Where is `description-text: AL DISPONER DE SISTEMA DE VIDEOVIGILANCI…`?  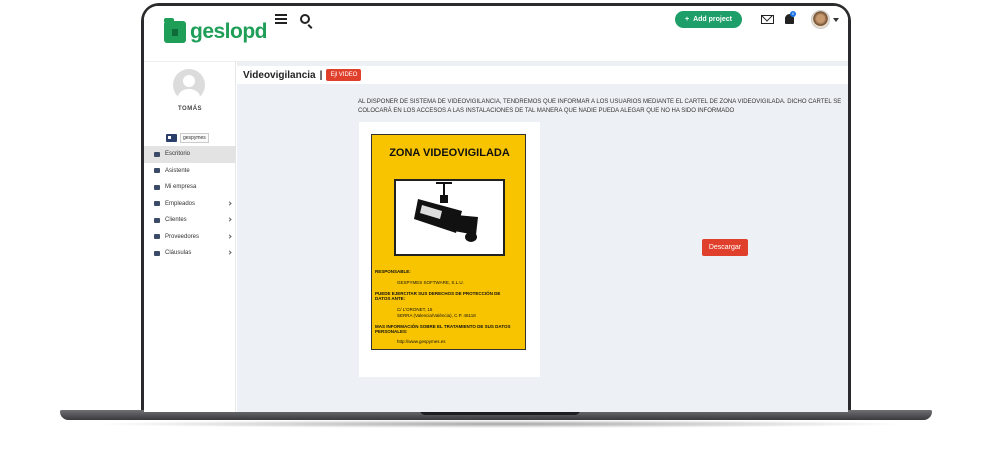 description-text: AL DISPONER DE SISTEMA DE VIDEOVIGILANCI… is located at coordinates (600, 106).